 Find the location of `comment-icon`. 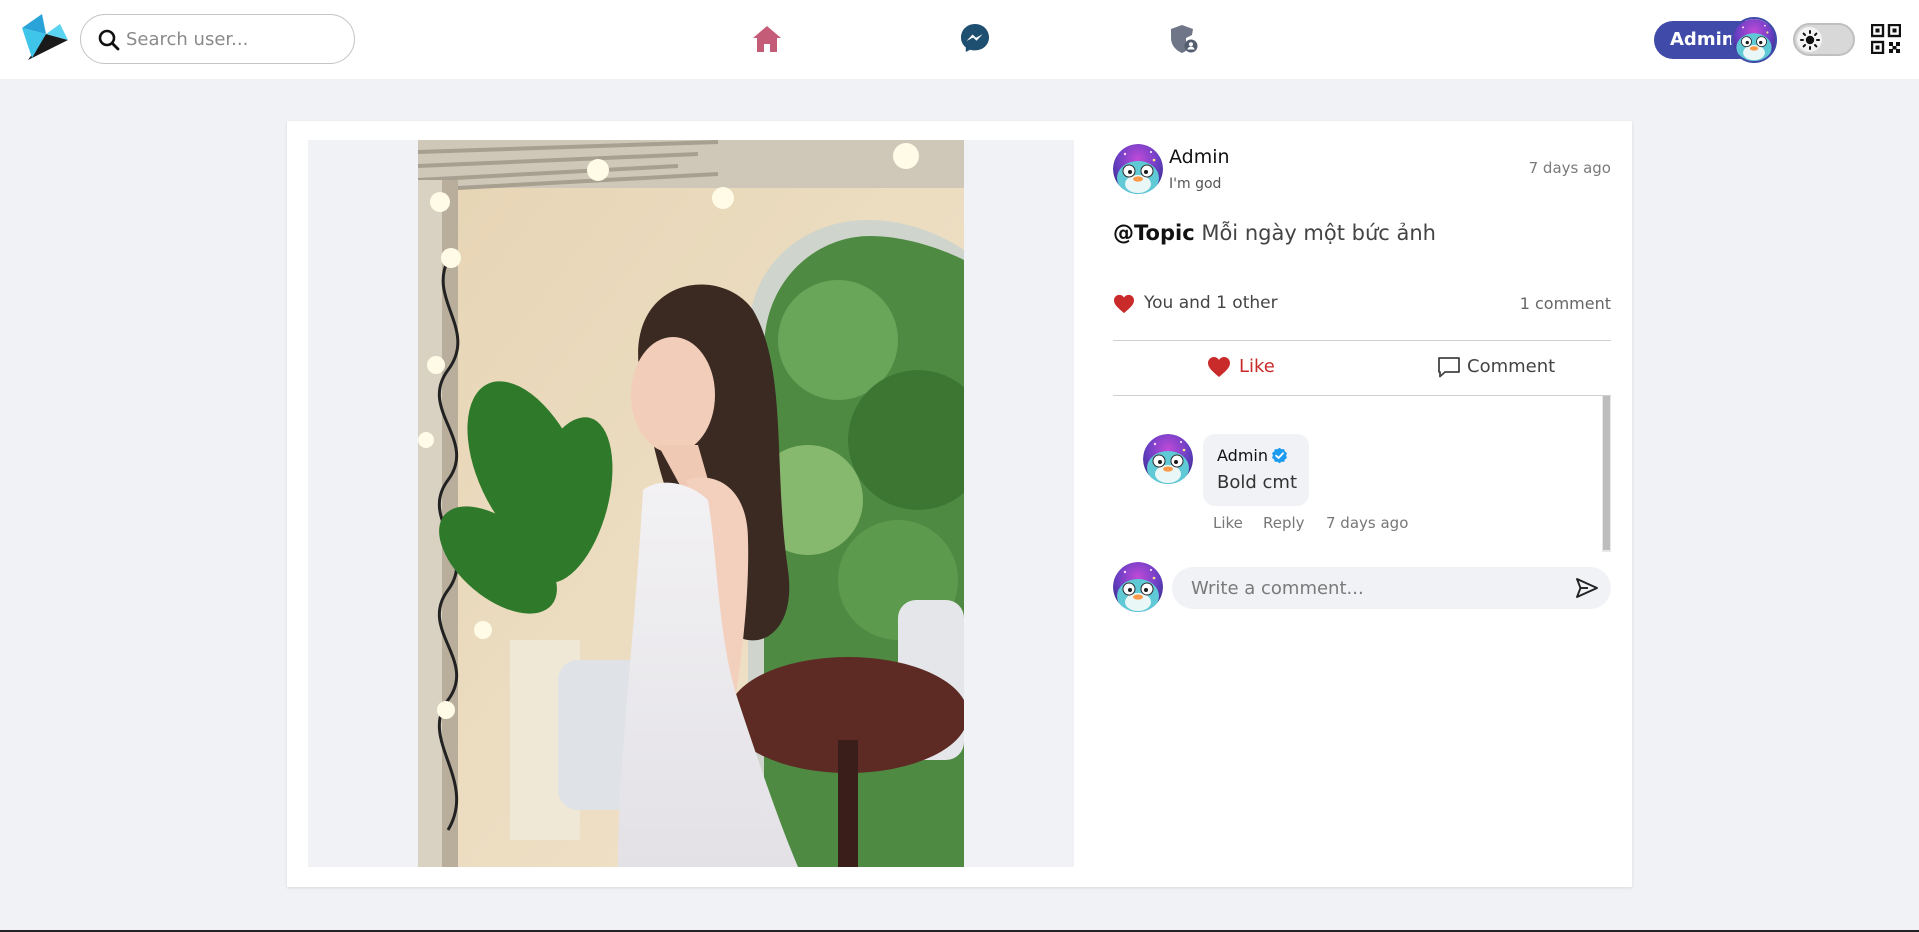

comment-icon is located at coordinates (1449, 367).